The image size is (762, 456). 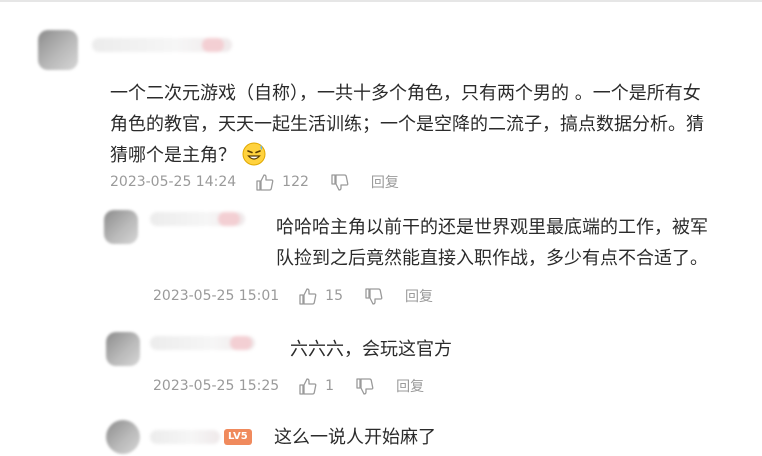 I want to click on like-count: 15, so click(x=334, y=296).